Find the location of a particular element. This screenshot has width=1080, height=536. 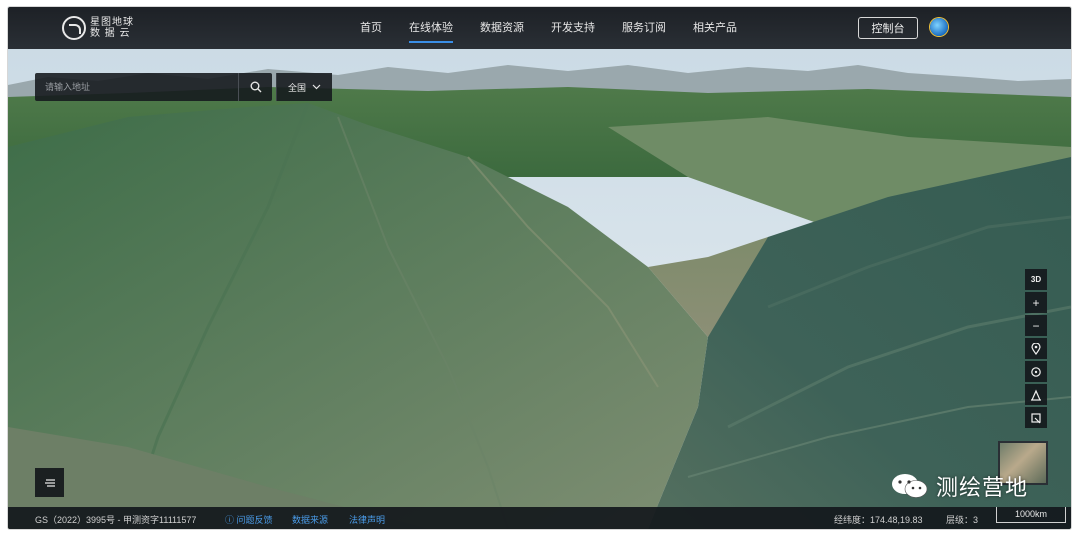

feedback-link: ⓘ 问题反馈 is located at coordinates (249, 519).